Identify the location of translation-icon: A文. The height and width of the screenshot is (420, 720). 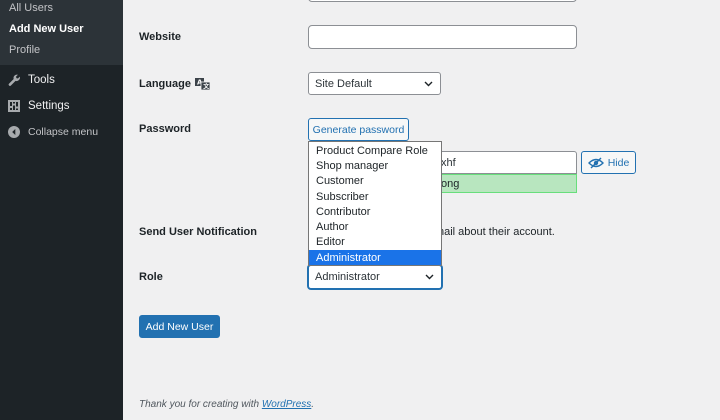
(202, 84).